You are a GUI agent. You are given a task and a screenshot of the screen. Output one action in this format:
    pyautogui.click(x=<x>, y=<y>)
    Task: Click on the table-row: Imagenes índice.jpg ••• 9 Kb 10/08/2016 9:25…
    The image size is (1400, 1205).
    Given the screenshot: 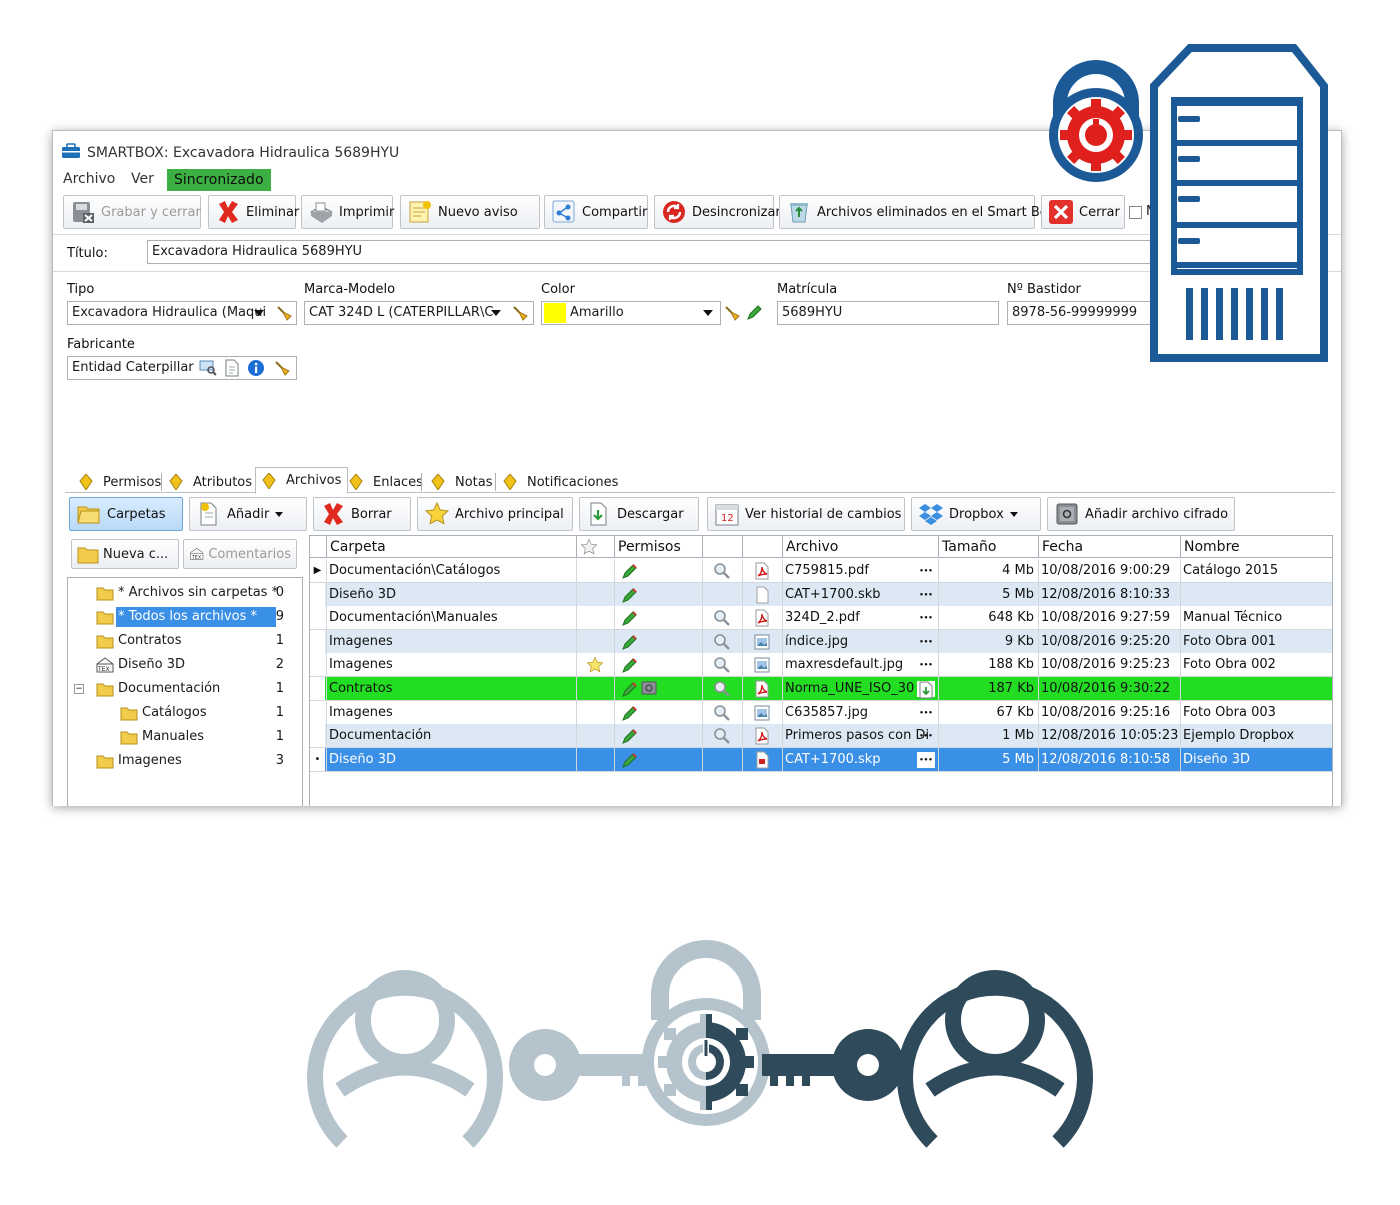 What is the action you would take?
    pyautogui.click(x=821, y=641)
    